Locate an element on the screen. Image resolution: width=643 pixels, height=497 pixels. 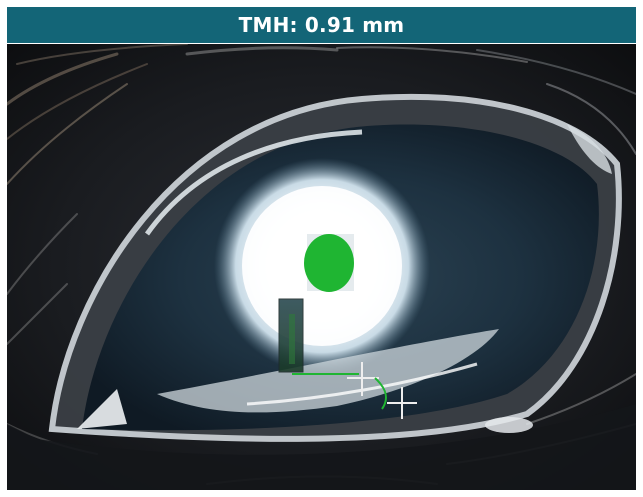
tear-meniscus-height-readout: TMH: 0.91 mm is located at coordinates (321, 25).